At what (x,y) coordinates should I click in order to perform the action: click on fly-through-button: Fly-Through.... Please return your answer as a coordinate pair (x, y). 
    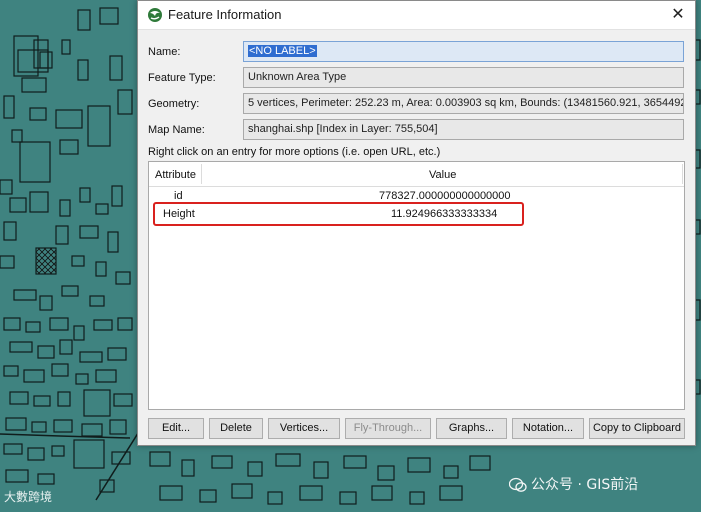
    Looking at the image, I should click on (388, 428).